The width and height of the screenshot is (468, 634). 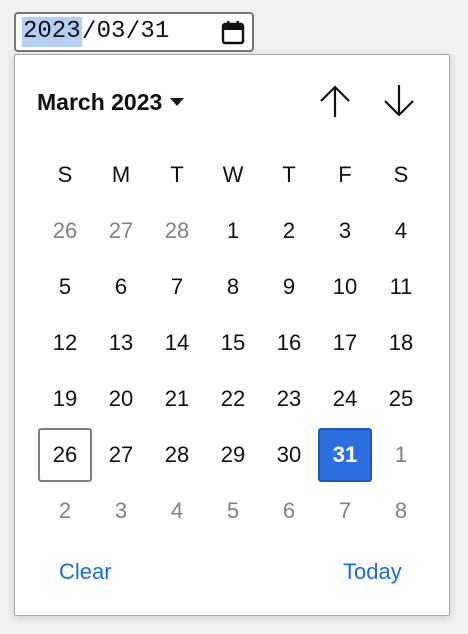 I want to click on previous-month-button, so click(x=335, y=101).